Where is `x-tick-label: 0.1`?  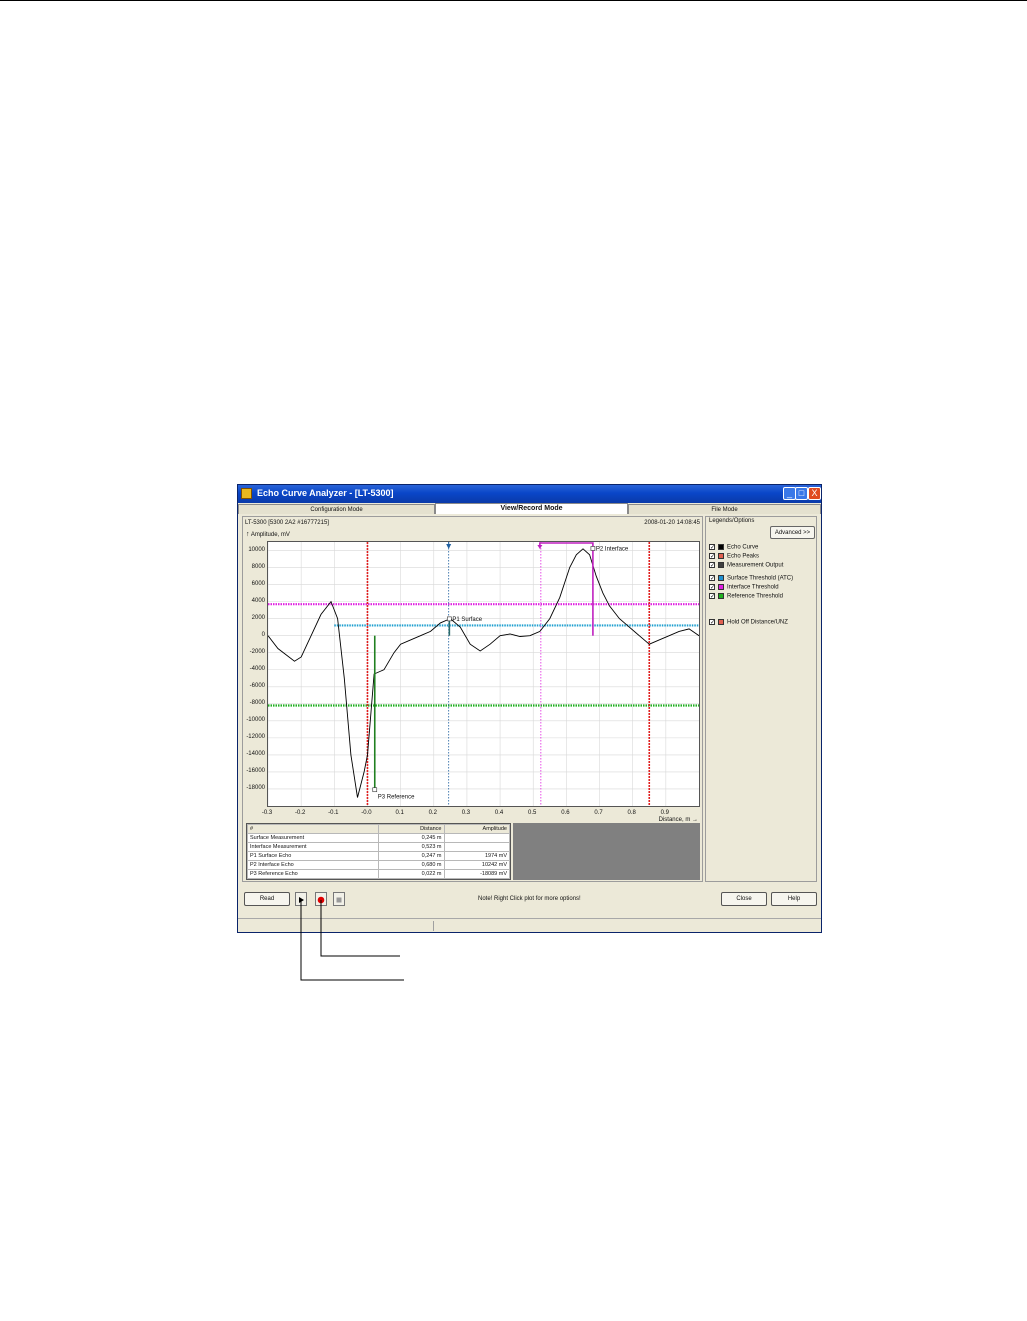
x-tick-label: 0.1 is located at coordinates (399, 813).